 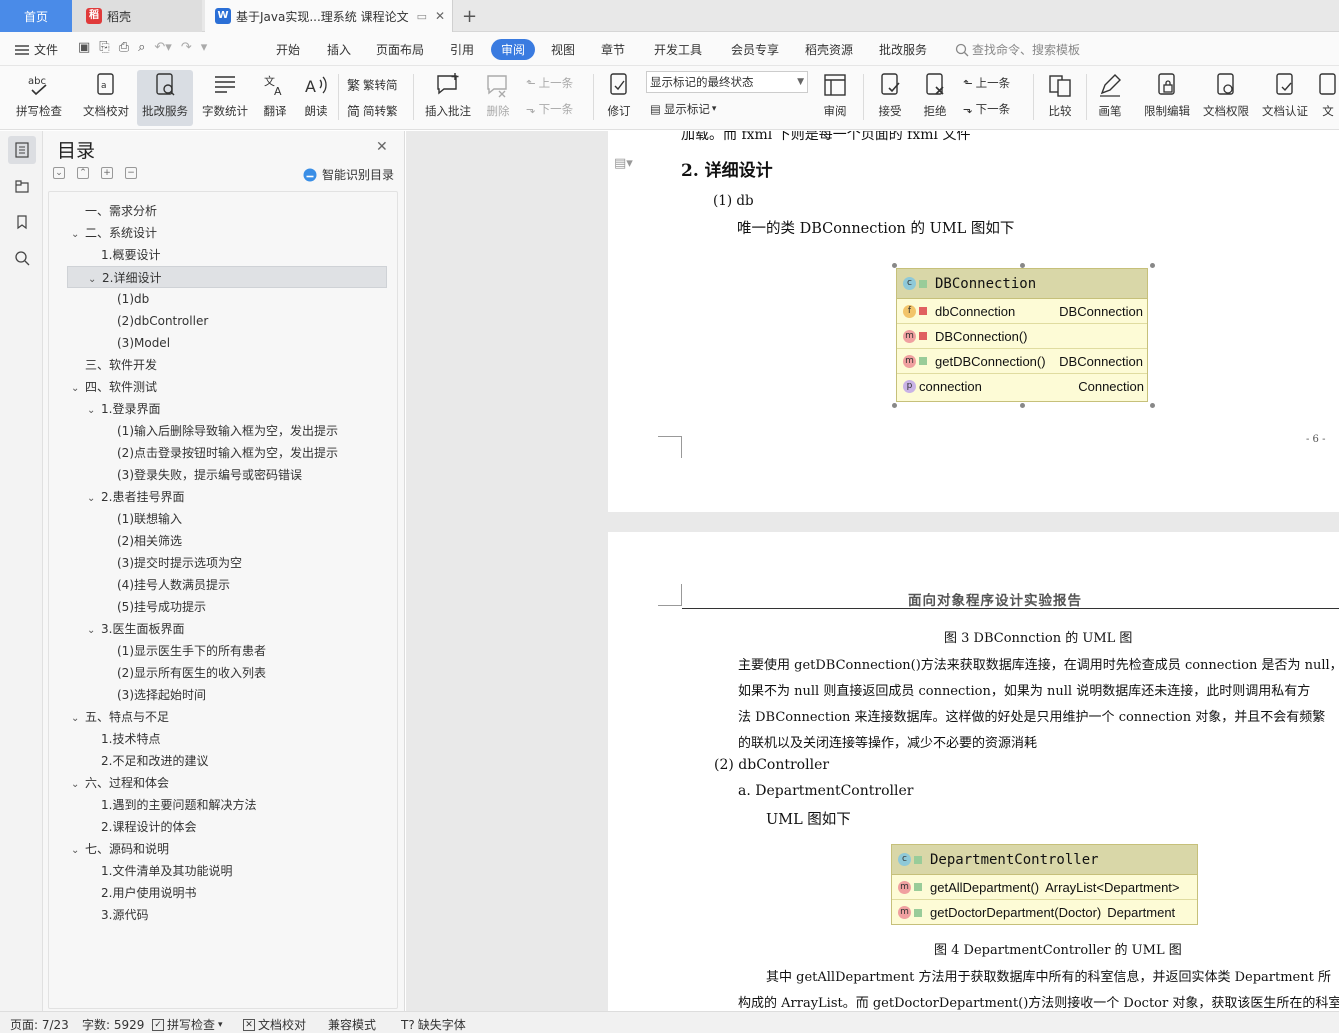 I want to click on restrict-edit-button: 限制编辑, so click(x=1167, y=98).